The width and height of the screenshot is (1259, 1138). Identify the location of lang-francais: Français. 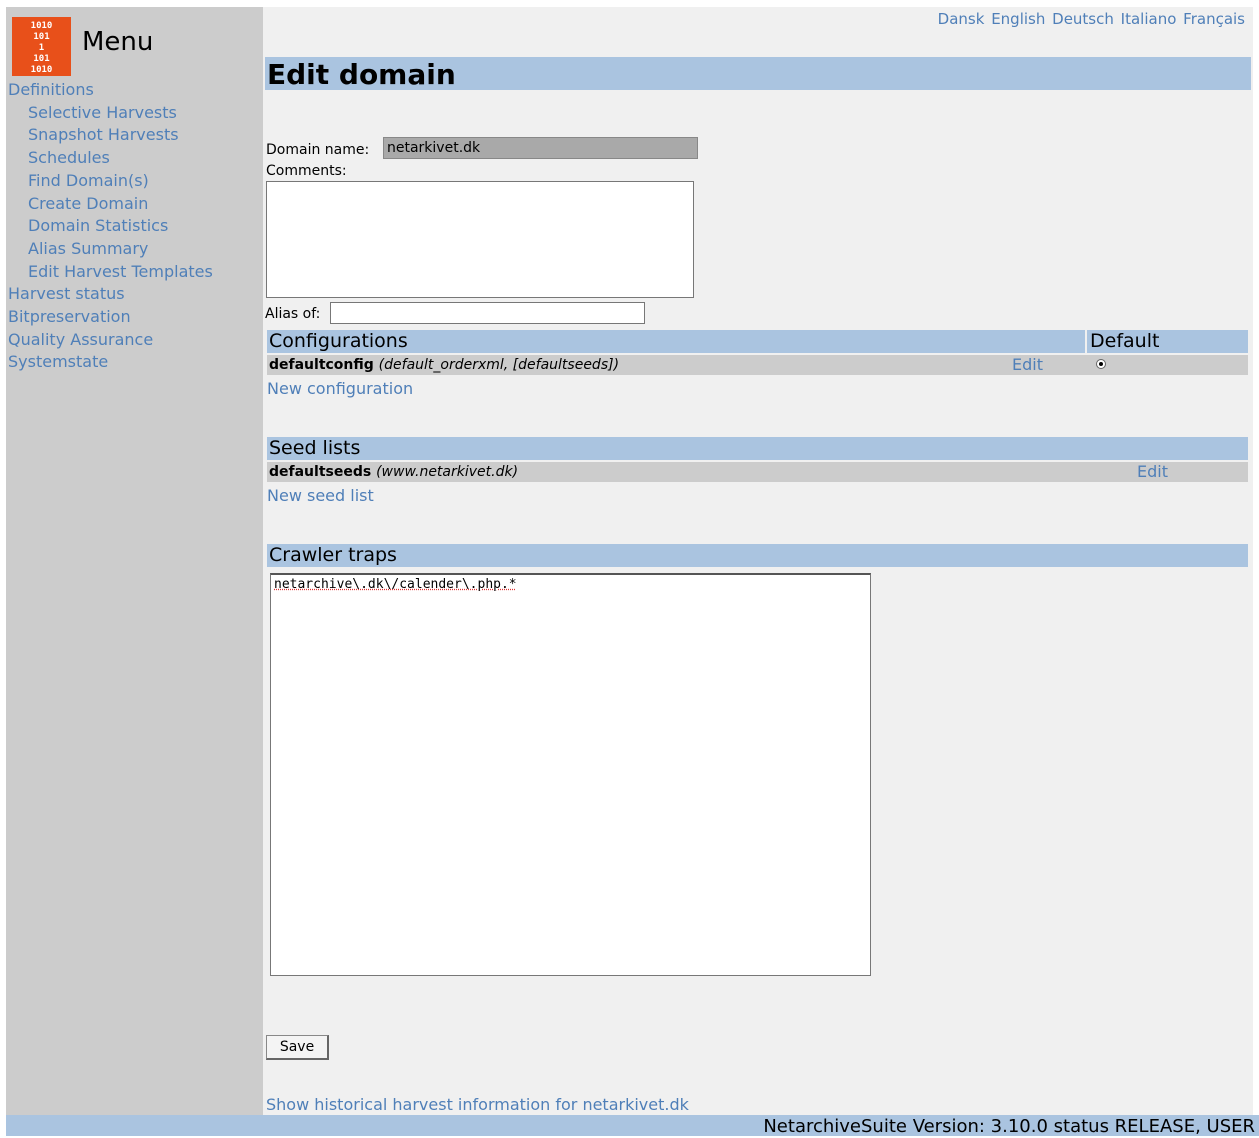
(1214, 19).